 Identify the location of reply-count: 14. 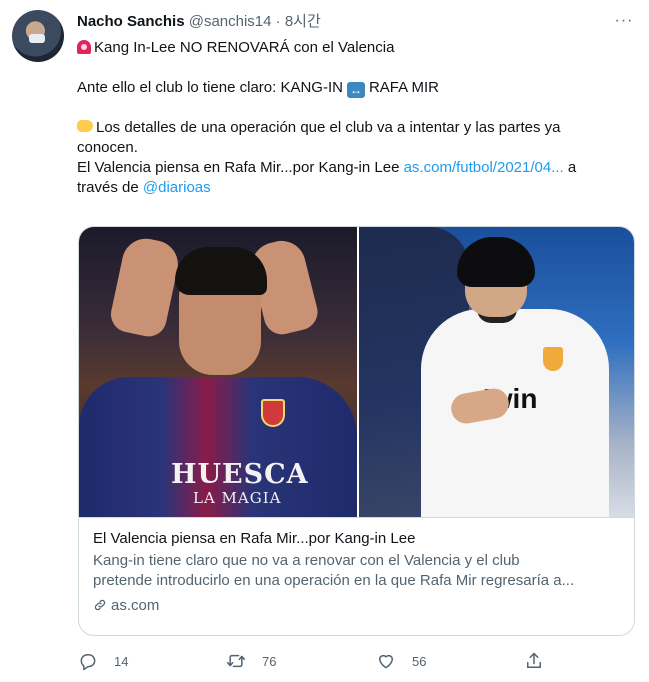
(121, 661).